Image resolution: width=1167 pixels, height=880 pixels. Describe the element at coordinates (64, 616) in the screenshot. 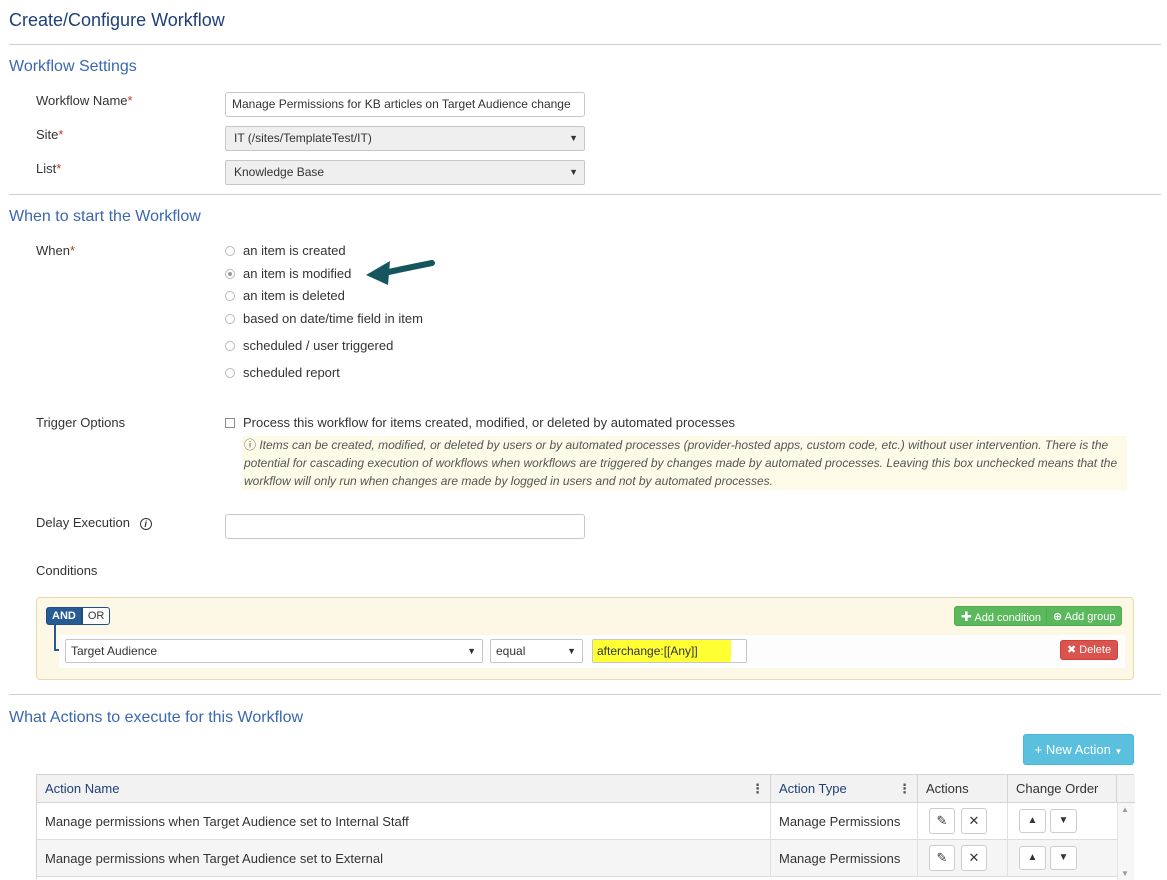

I see `and-button: AND` at that location.